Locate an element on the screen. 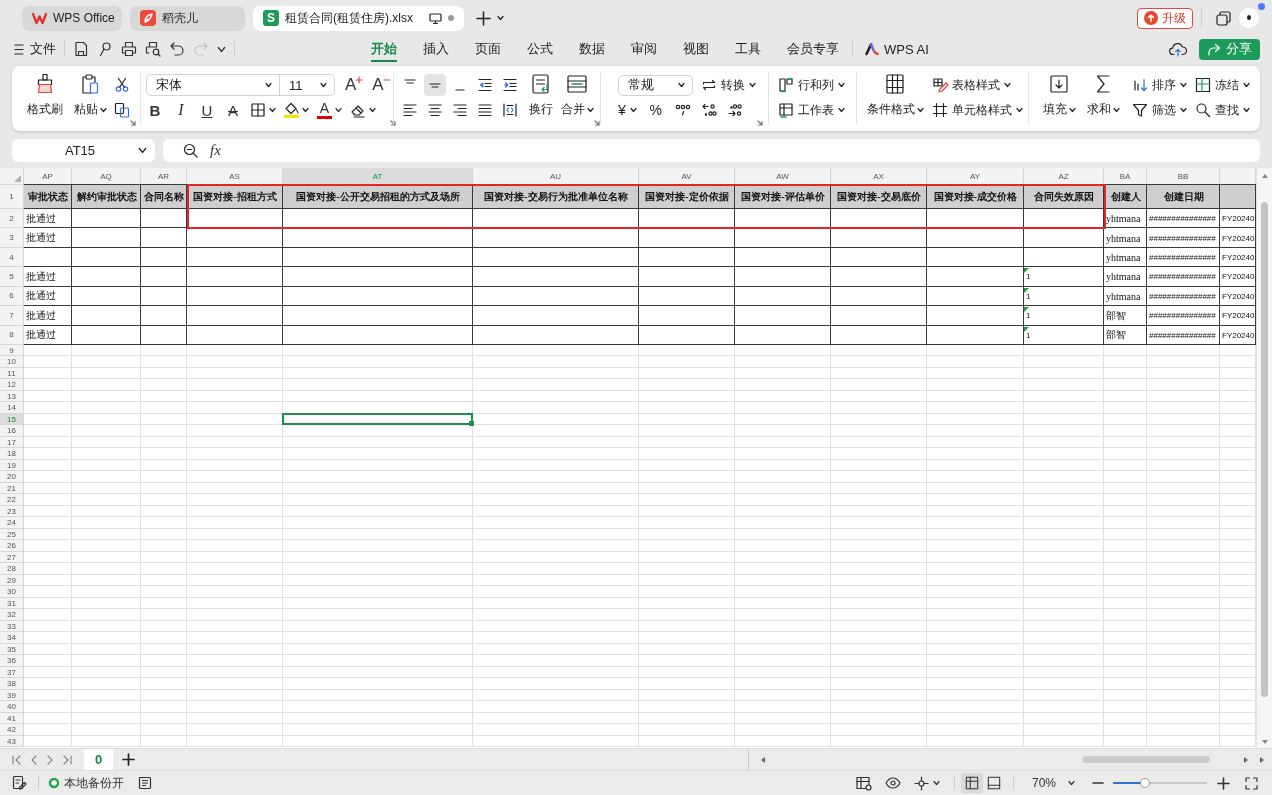 The image size is (1272, 795). currency-button: ¥ is located at coordinates (627, 110).